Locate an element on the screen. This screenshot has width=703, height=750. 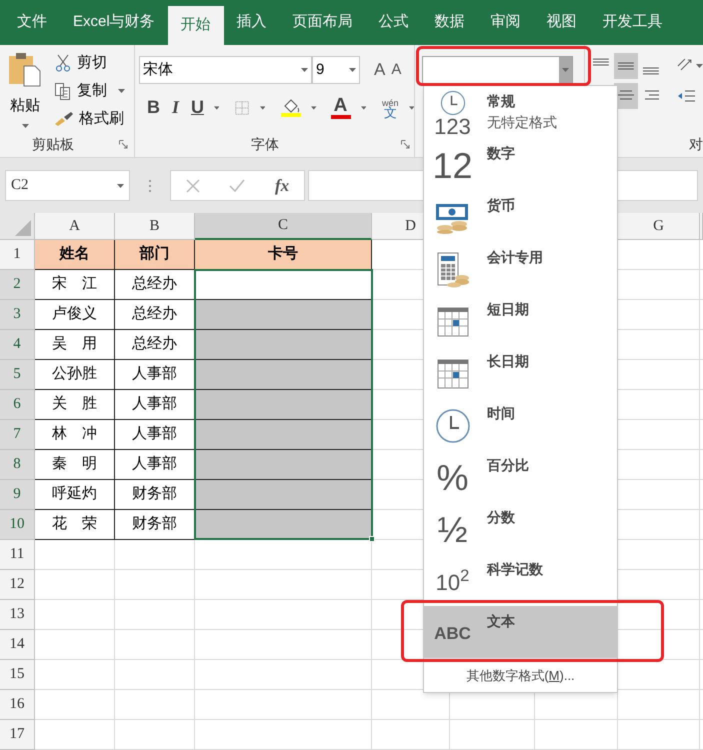
table-cell: 吴 用 is located at coordinates (75, 345).